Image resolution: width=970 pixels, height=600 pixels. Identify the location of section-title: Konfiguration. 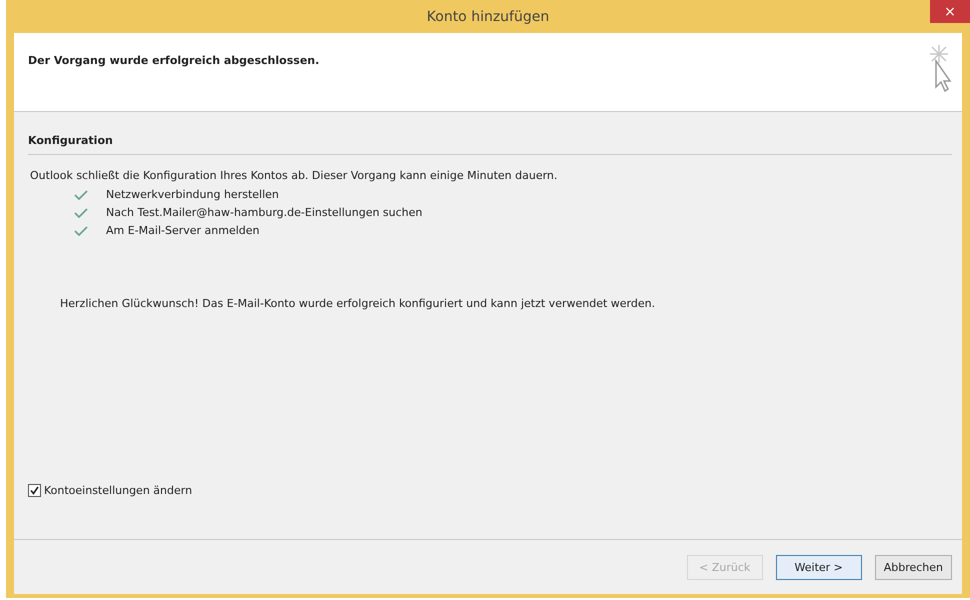
(70, 140).